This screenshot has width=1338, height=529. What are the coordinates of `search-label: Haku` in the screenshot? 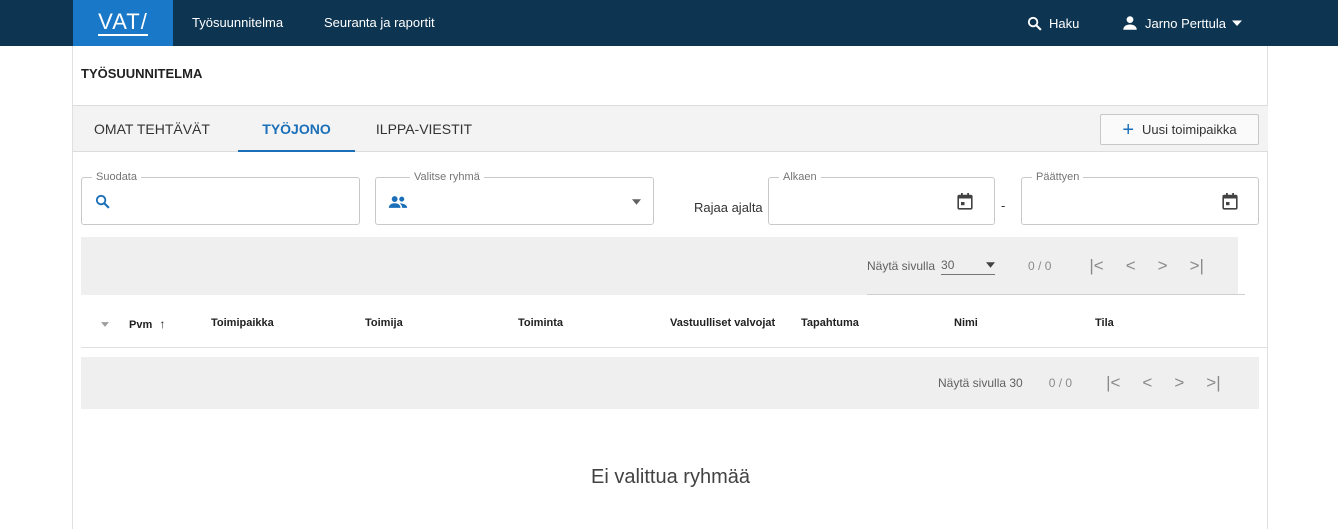 It's located at (1064, 23).